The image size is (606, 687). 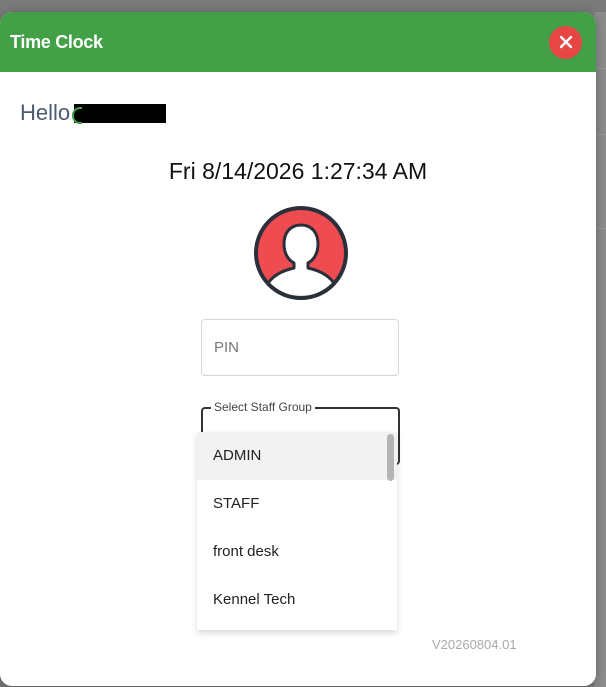 I want to click on close-button, so click(x=565, y=42).